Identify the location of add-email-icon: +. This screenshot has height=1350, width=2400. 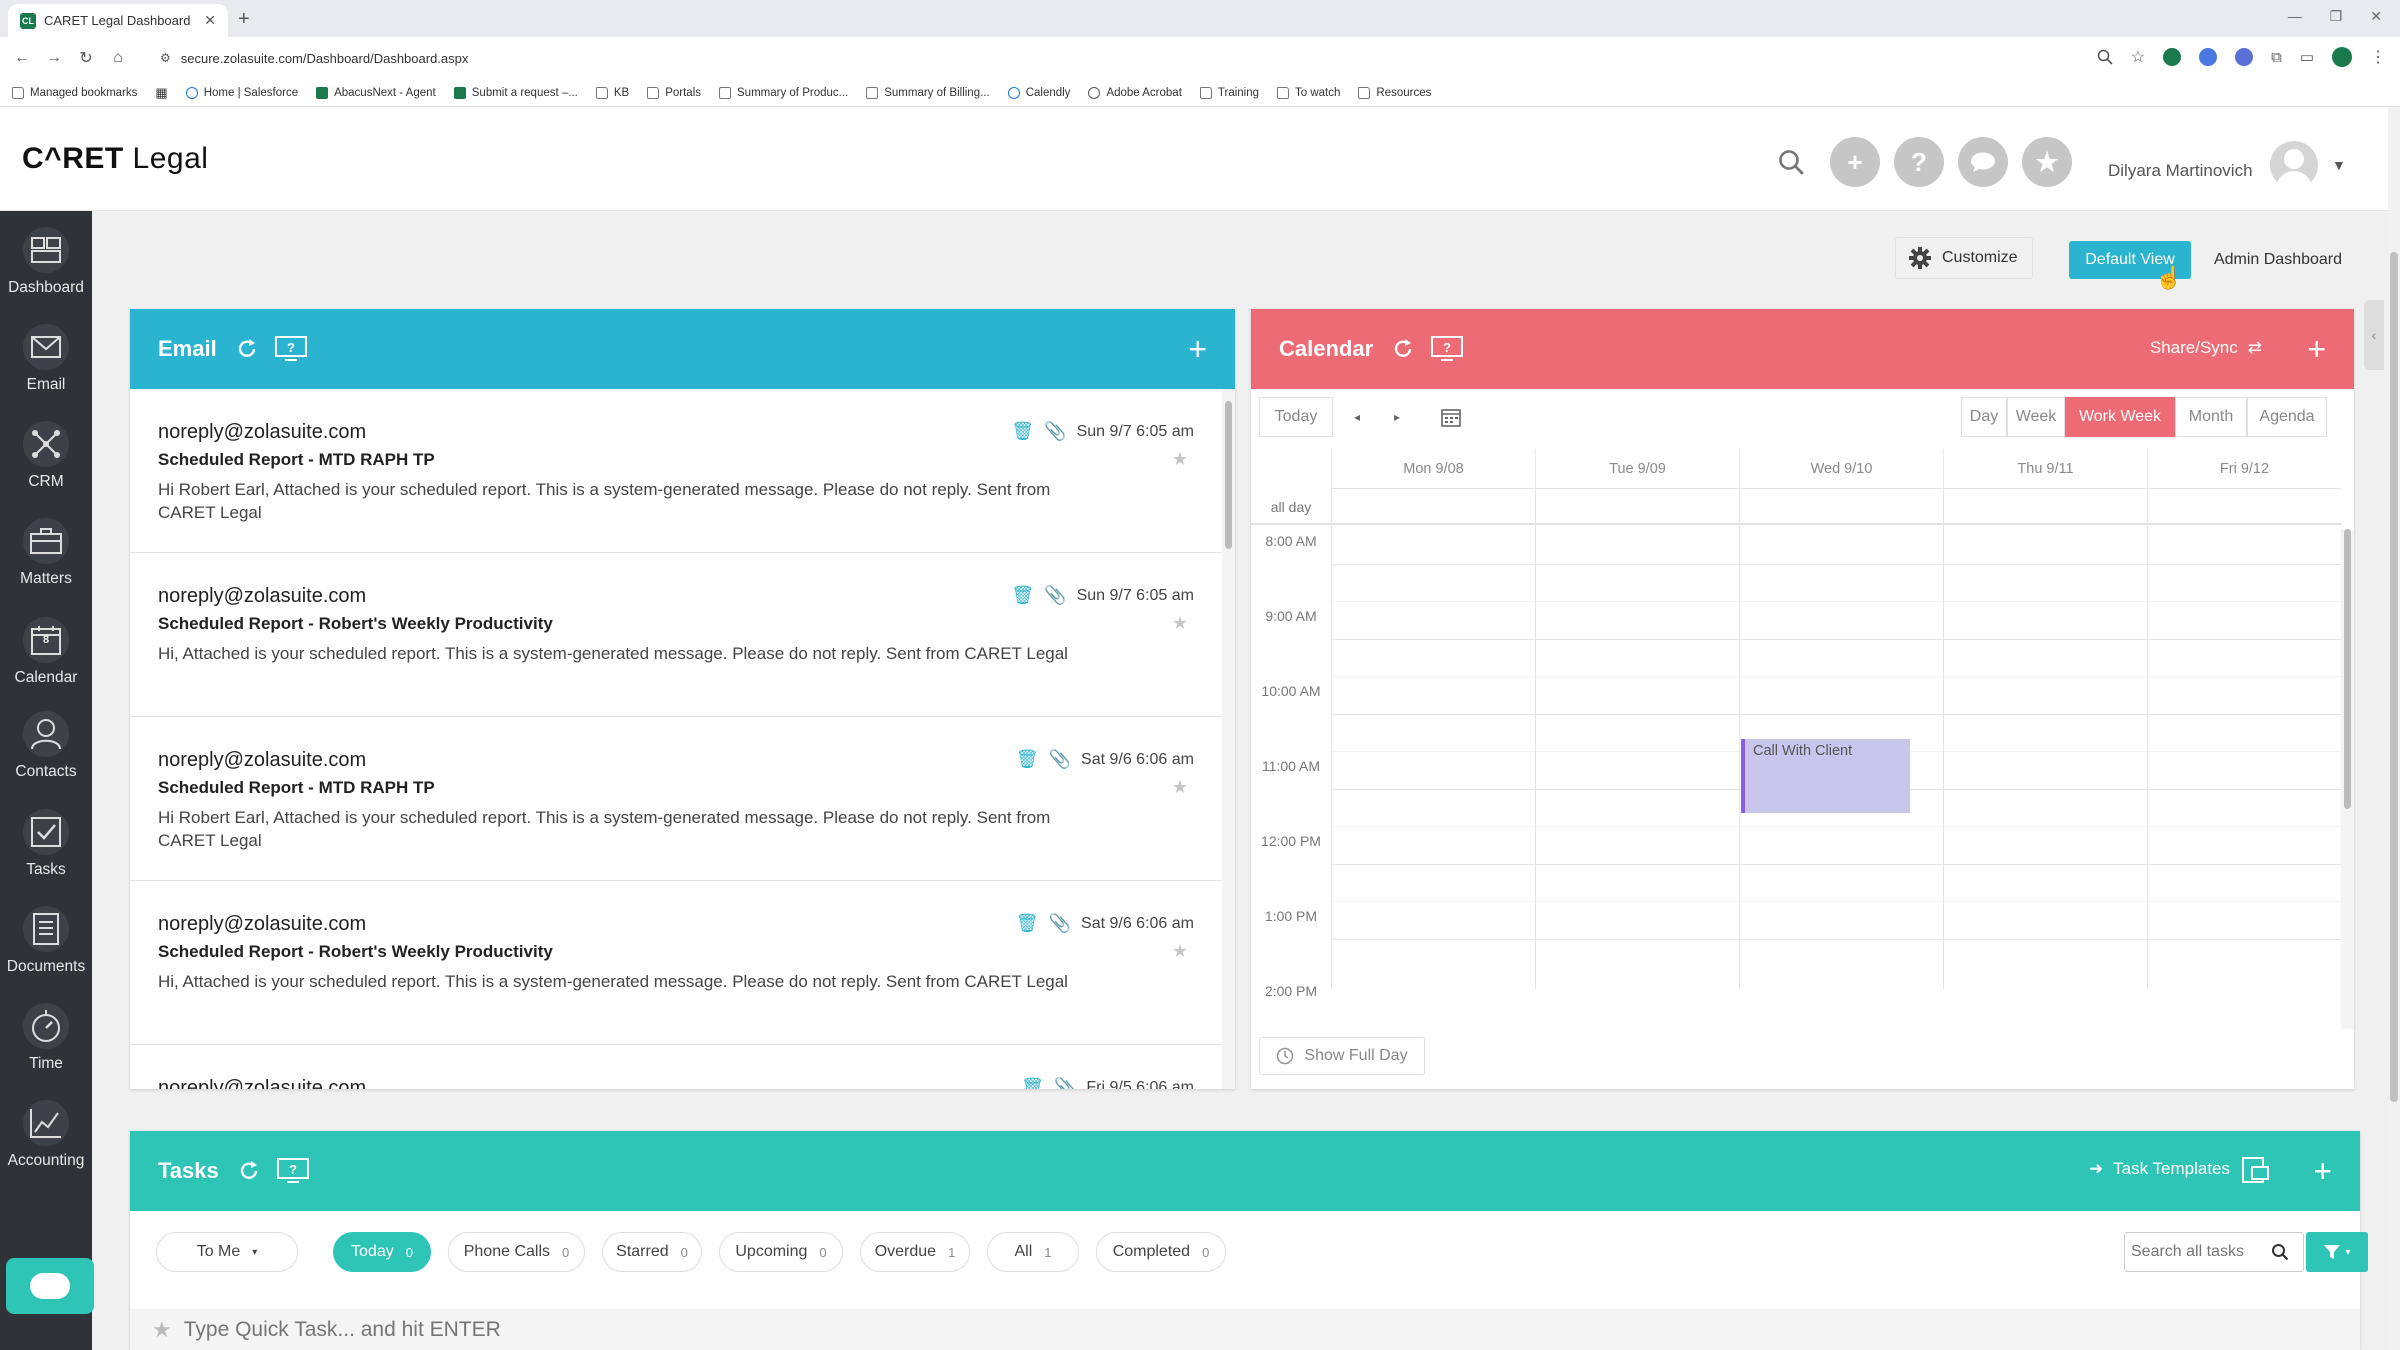
(1197, 349).